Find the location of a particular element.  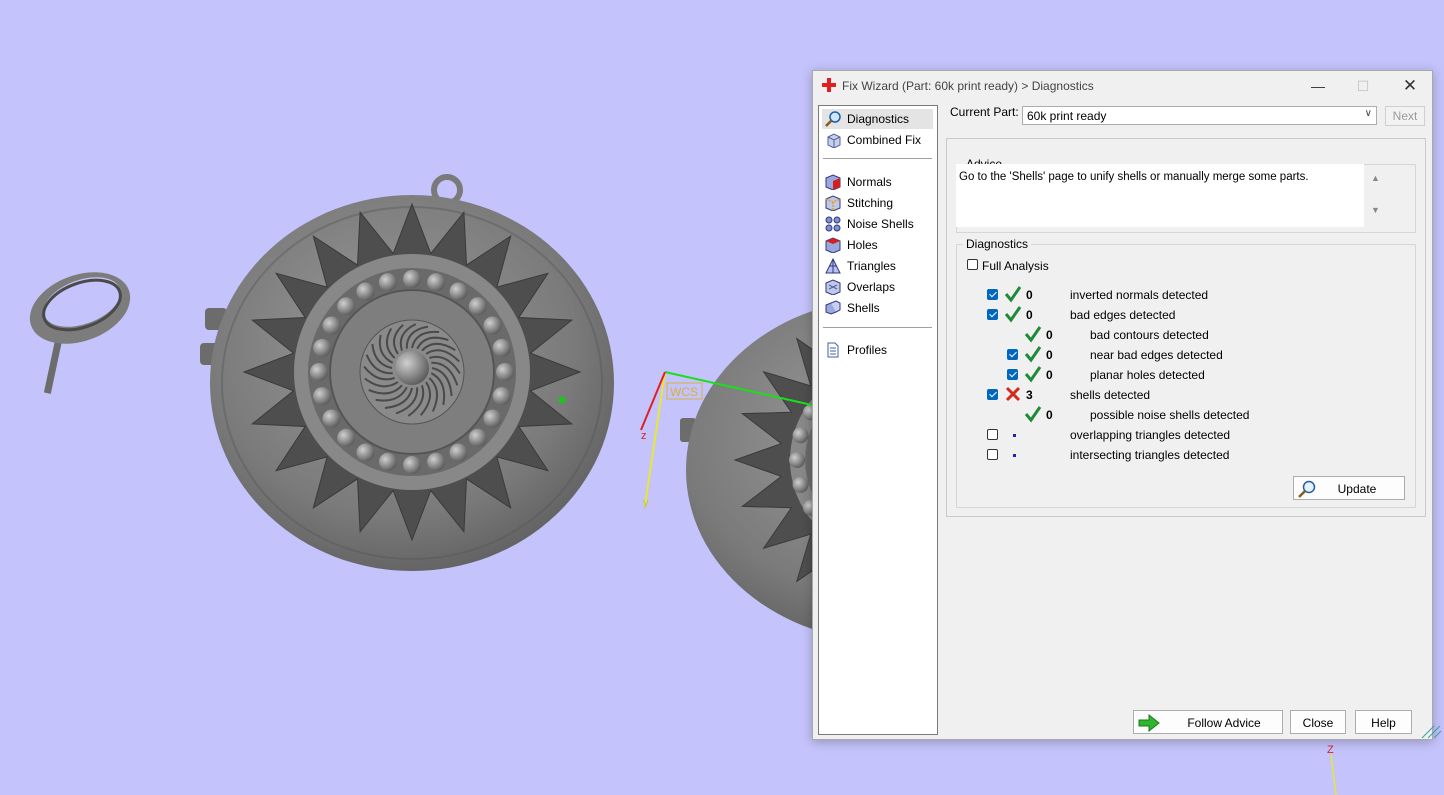

sidebar-item-combined-fix: Combined Fix is located at coordinates (877, 140).